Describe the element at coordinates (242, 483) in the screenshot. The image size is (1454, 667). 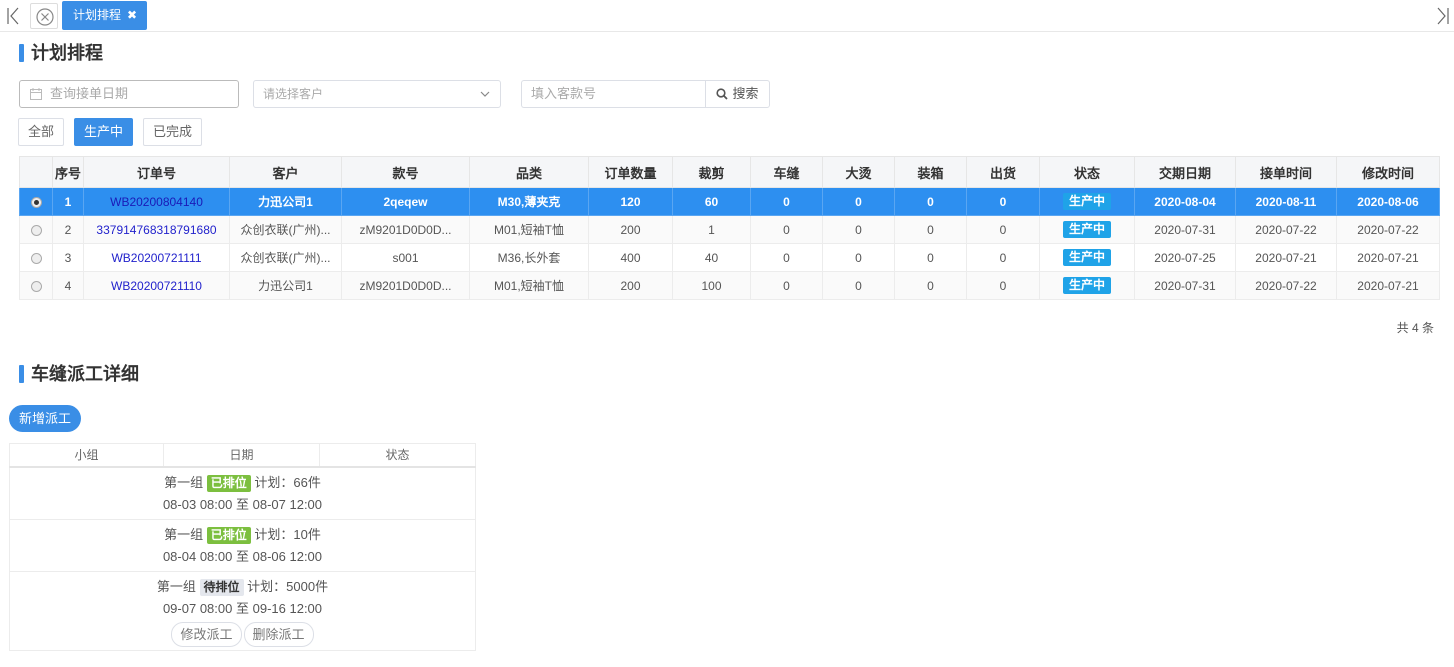
I see `dispatch-summary: 第一组 已排位 计划：66件` at that location.